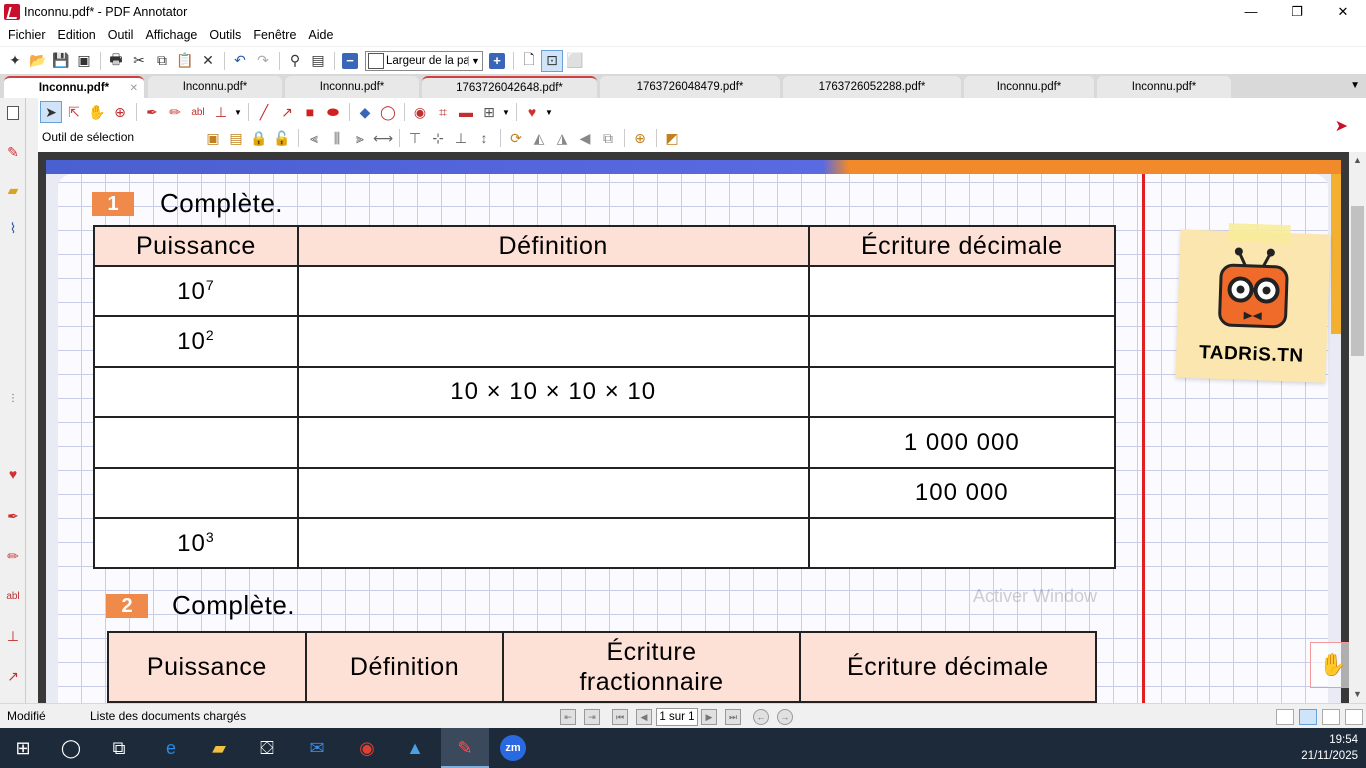  I want to click on grid-layout-icon, so click(1354, 717).